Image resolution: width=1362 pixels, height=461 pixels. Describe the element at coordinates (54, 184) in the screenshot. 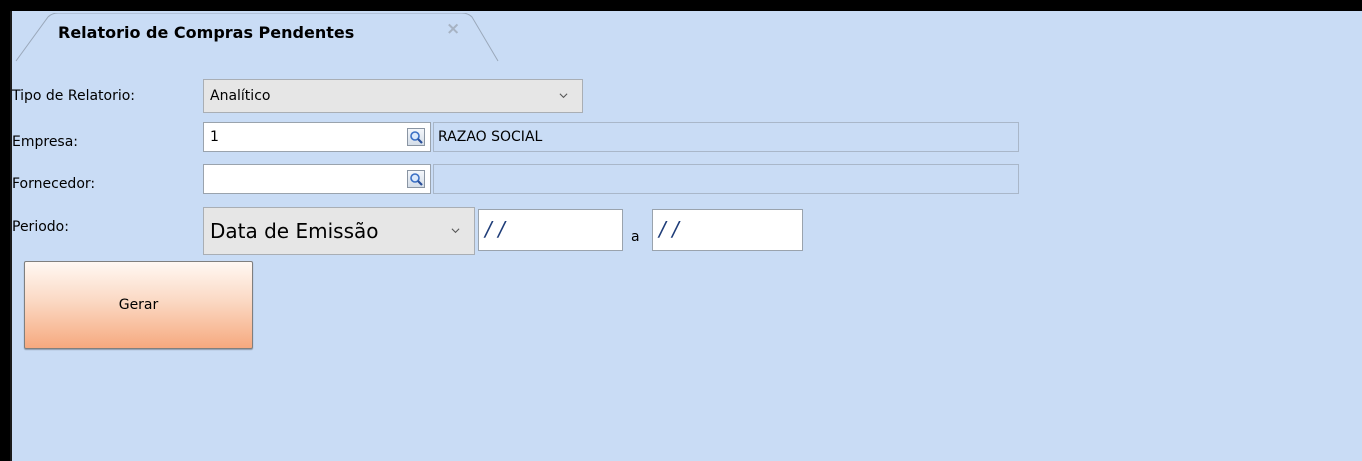

I see `fornecedor-label: Fornecedor:` at that location.